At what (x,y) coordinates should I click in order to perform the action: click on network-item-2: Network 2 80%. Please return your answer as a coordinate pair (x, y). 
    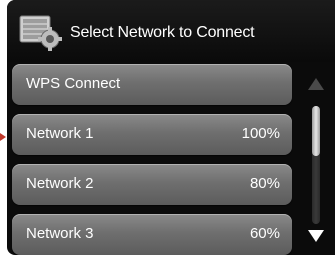
    Looking at the image, I should click on (152, 184).